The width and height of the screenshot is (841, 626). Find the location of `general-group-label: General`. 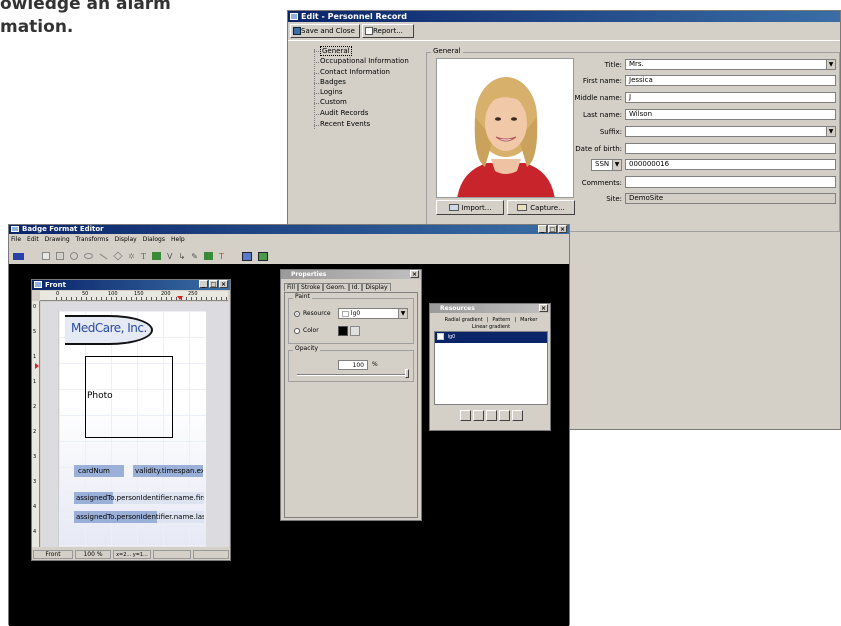

general-group-label: General is located at coordinates (447, 51).